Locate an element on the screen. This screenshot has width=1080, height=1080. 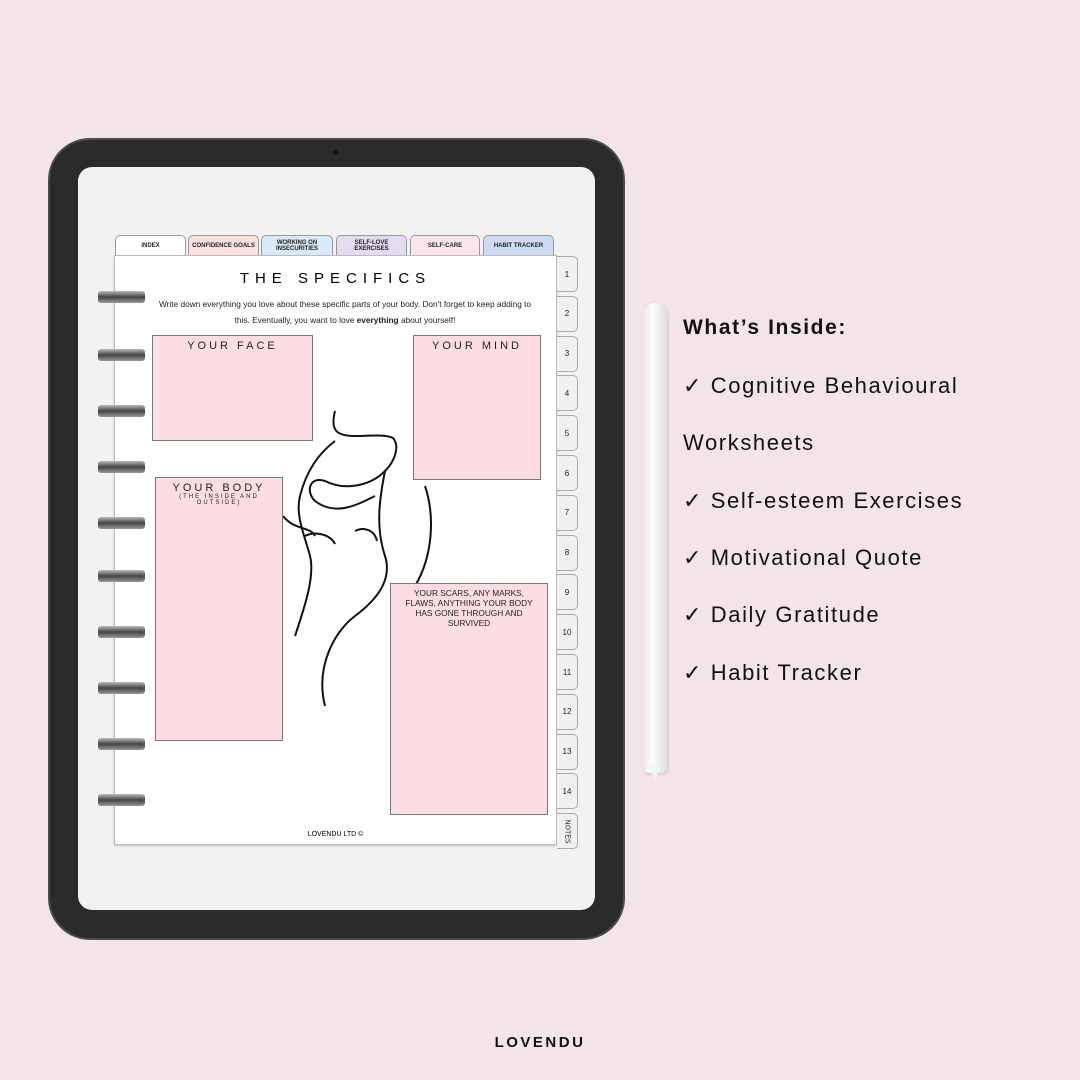
side-tab-label: 8 is located at coordinates (567, 553).